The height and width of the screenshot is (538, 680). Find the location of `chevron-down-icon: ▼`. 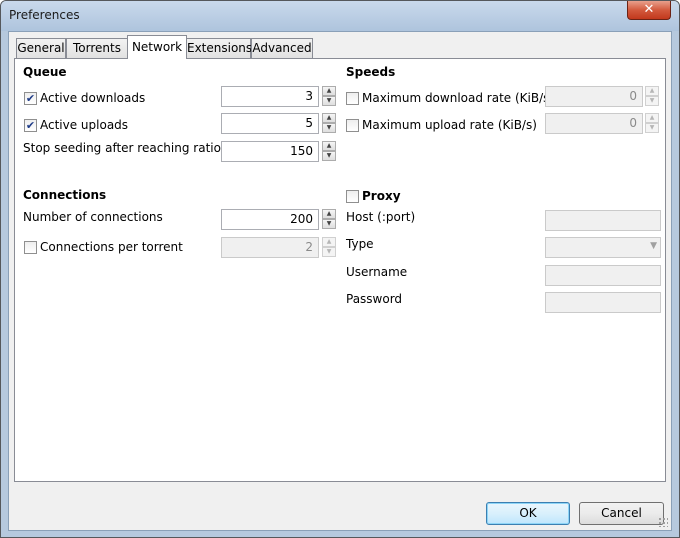

chevron-down-icon: ▼ is located at coordinates (653, 246).